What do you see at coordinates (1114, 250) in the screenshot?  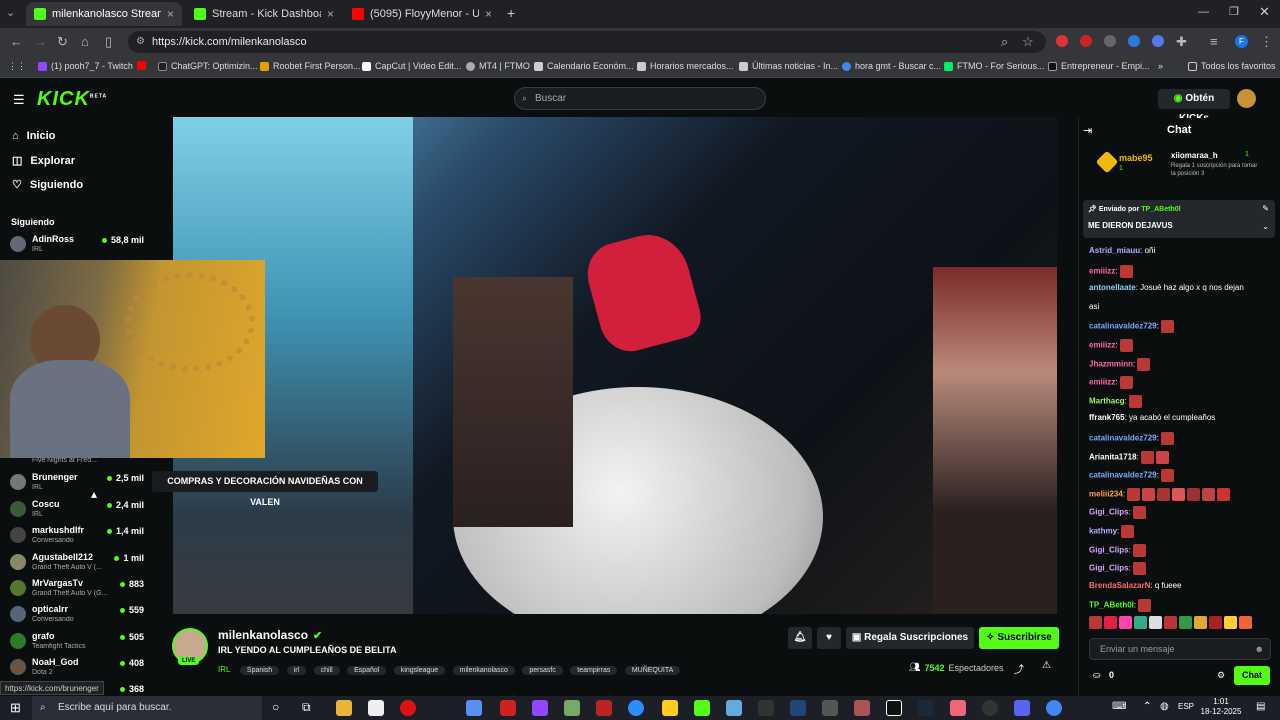 I see `chat-username: Astrid_miauu` at bounding box center [1114, 250].